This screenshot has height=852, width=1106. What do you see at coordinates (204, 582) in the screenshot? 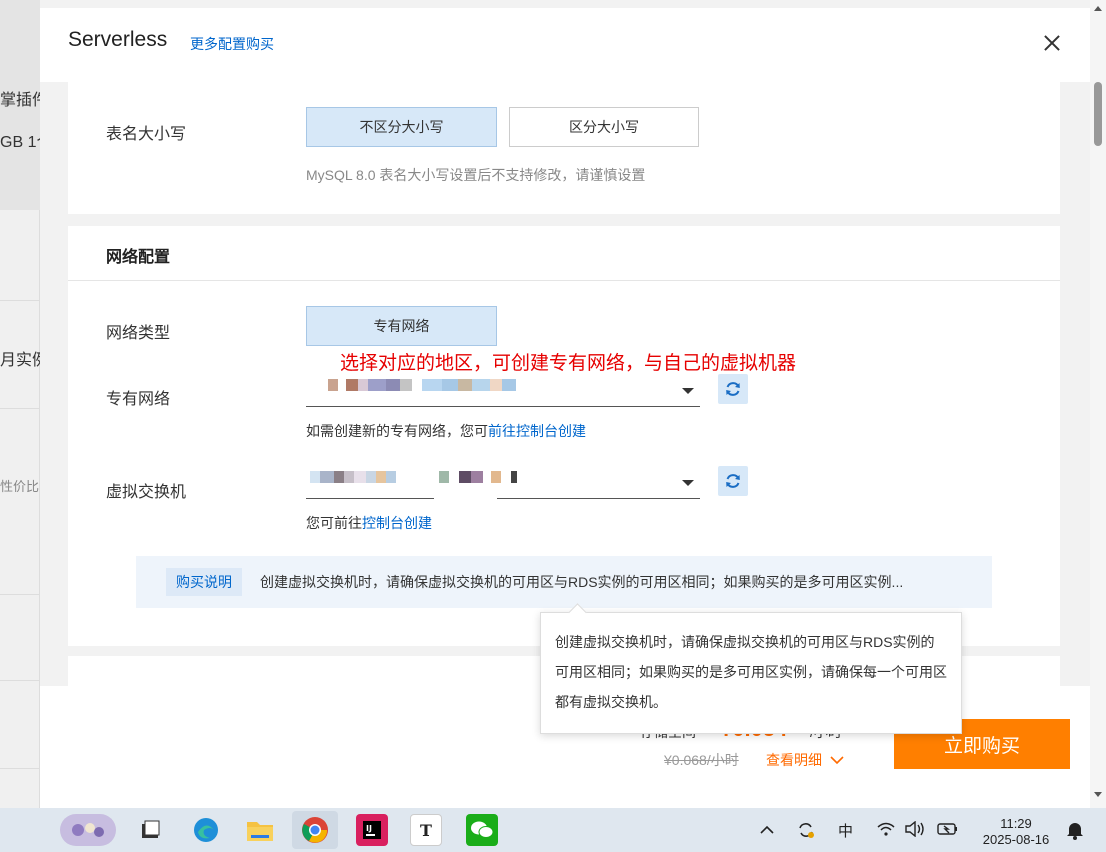
I see `purchase-notice-tag: 购买说明` at bounding box center [204, 582].